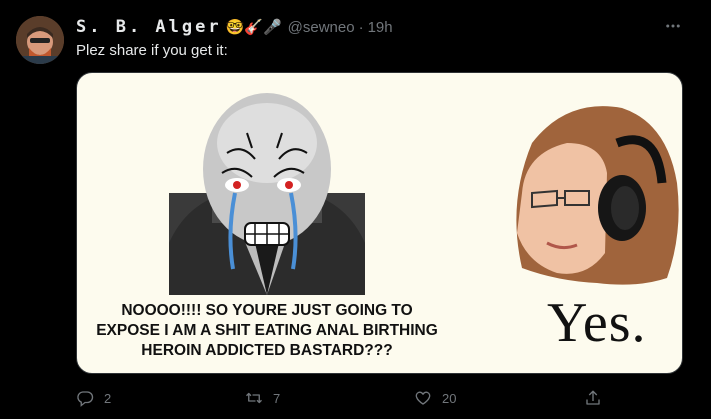 The height and width of the screenshot is (419, 711). What do you see at coordinates (152, 50) in the screenshot?
I see `tweet-text: Plez share if you get it:` at bounding box center [152, 50].